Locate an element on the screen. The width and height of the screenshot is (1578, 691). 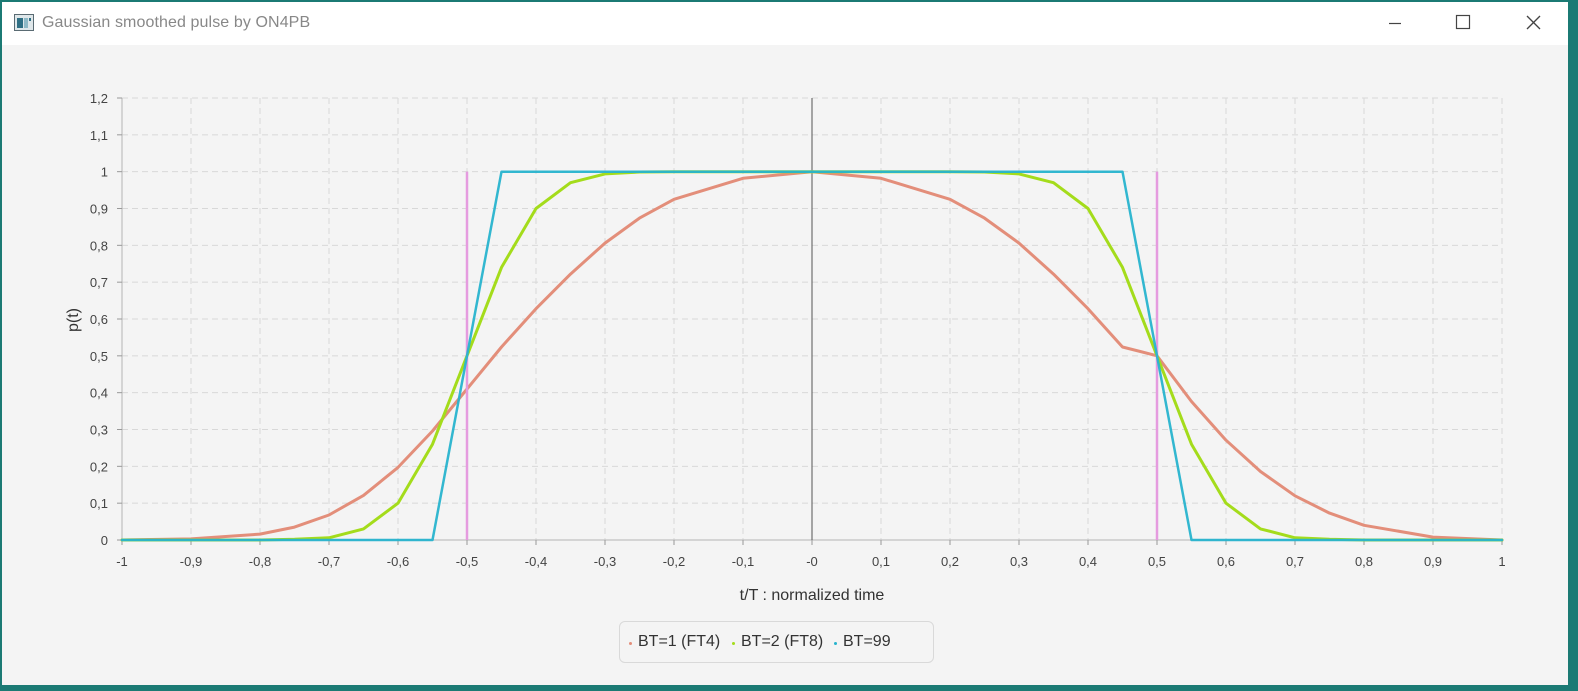
x-tick-label: 0,9 is located at coordinates (1433, 561).